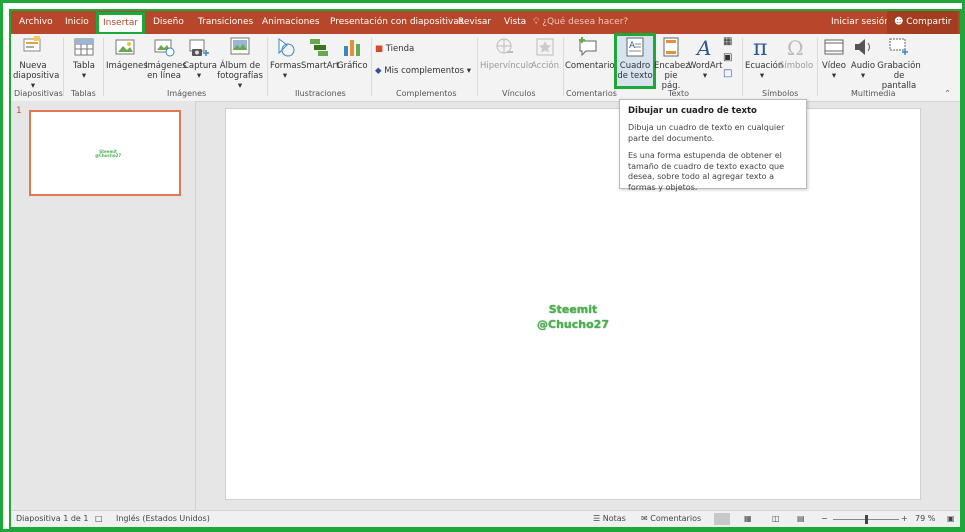 Image resolution: width=965 pixels, height=532 pixels. What do you see at coordinates (801, 518) in the screenshot?
I see `slideshow-icon: ▤` at bounding box center [801, 518].